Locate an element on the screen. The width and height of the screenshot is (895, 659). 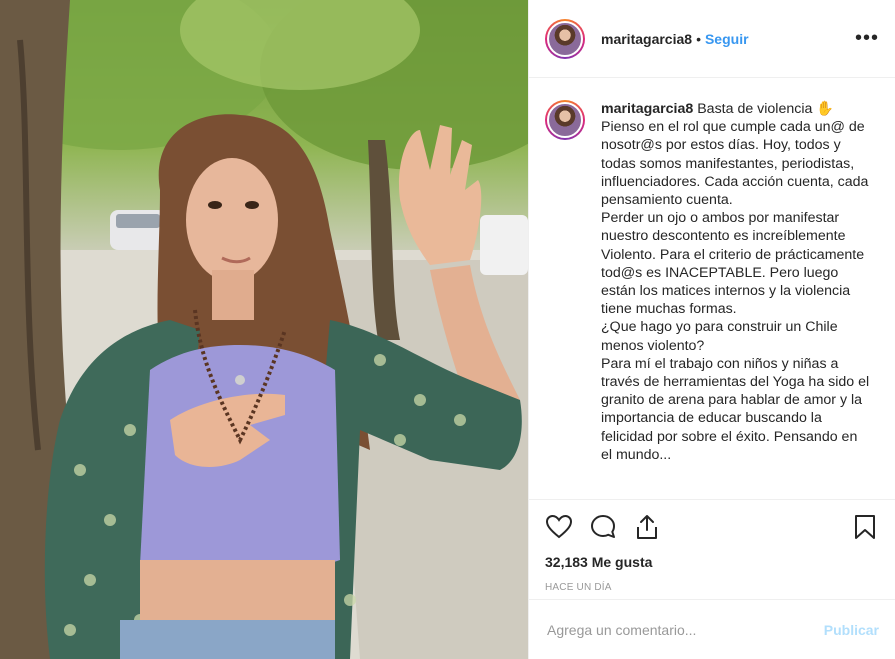
caption-avatar is located at coordinates (565, 120).